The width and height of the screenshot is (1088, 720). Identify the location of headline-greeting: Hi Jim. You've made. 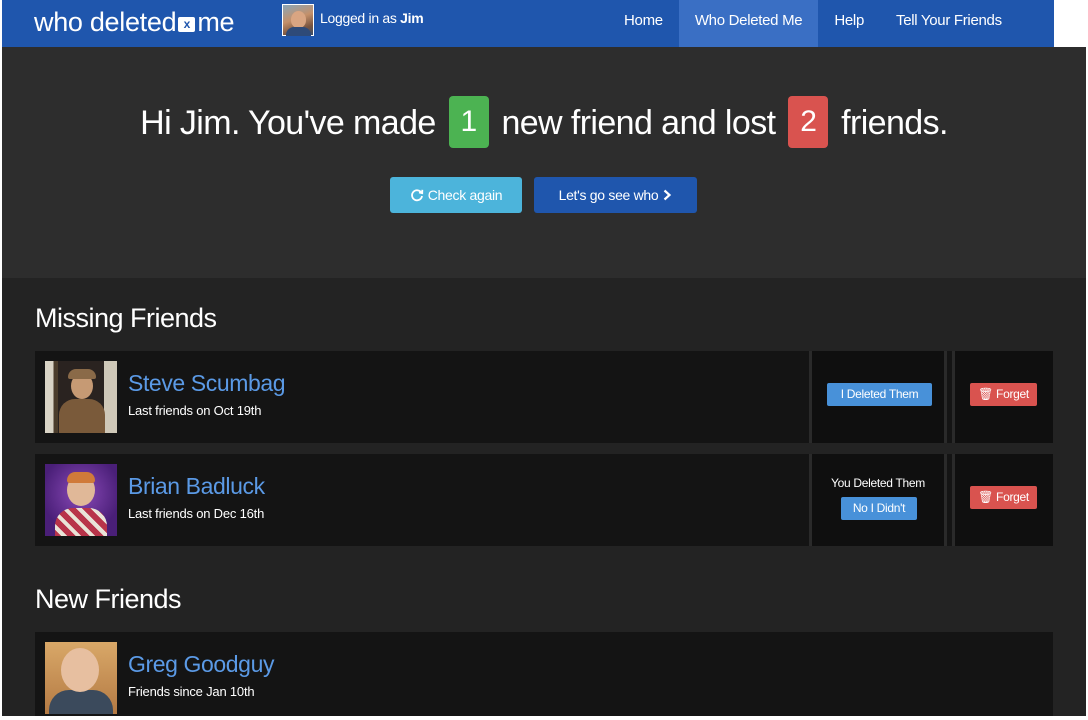
(288, 122).